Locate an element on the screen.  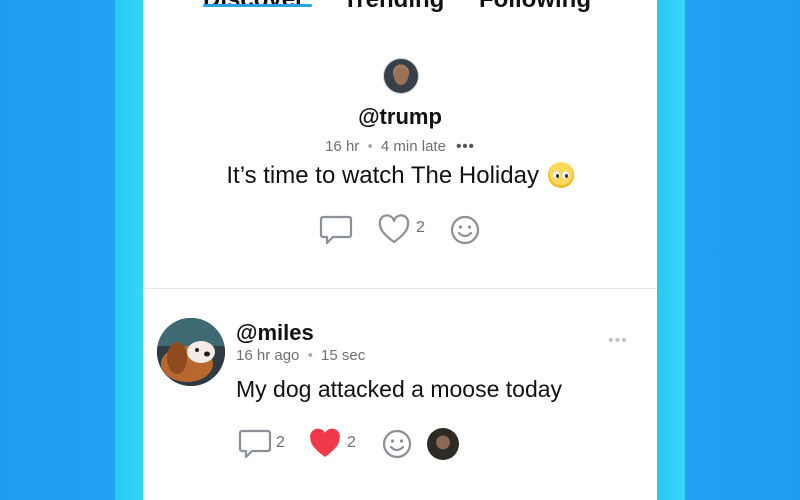
post-duration: 15 sec is located at coordinates (343, 355).